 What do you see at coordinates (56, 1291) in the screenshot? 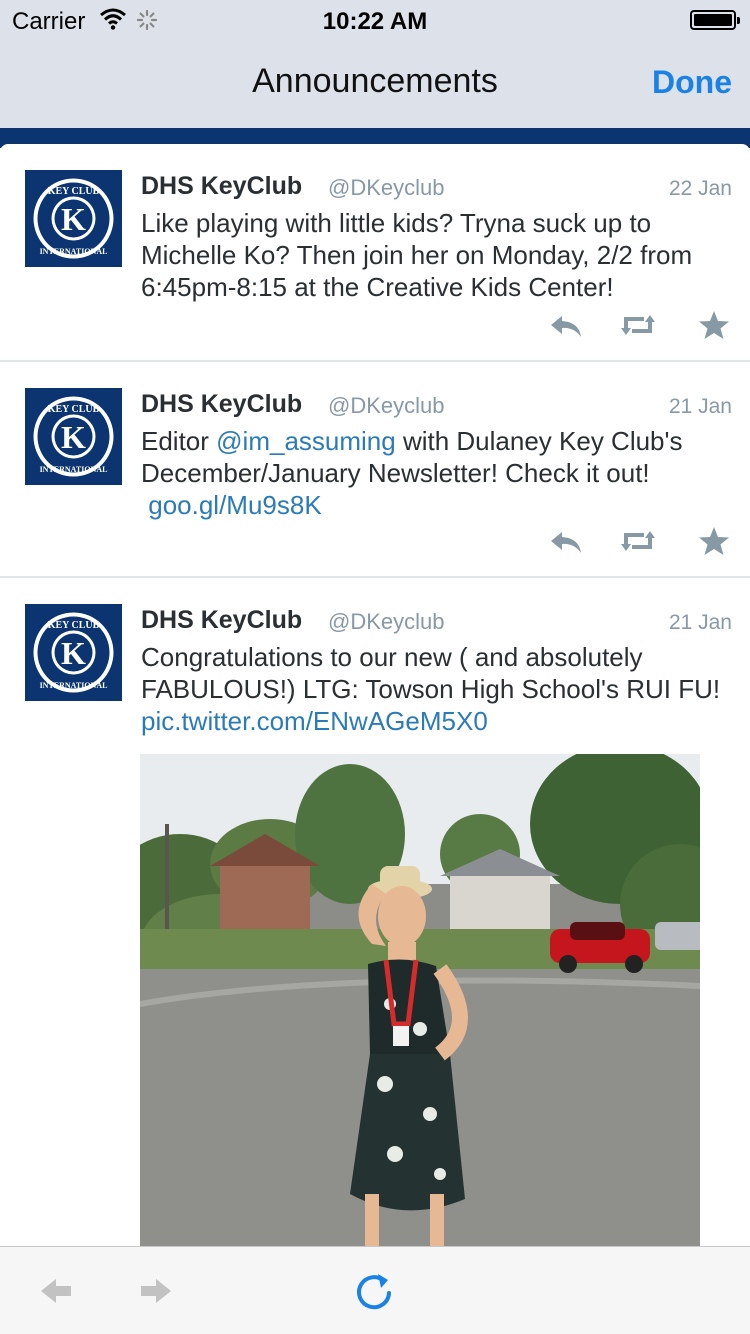
I see `back-arrow-icon` at bounding box center [56, 1291].